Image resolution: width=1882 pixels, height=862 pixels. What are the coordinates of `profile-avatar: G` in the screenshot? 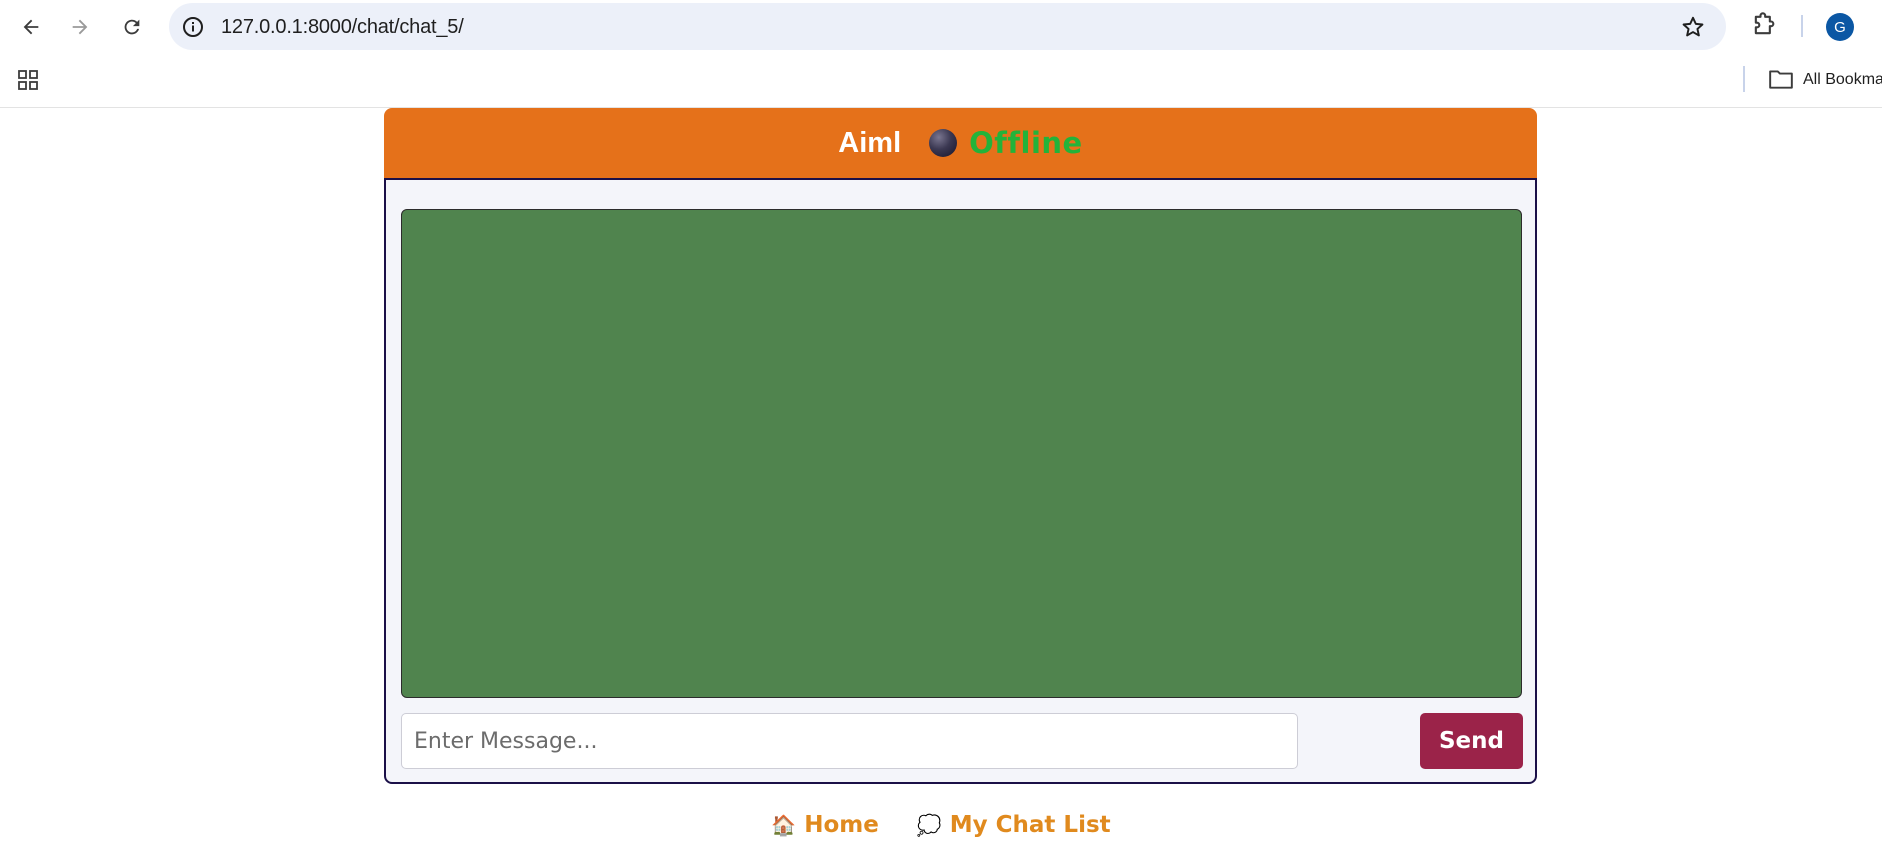 It's located at (1840, 27).